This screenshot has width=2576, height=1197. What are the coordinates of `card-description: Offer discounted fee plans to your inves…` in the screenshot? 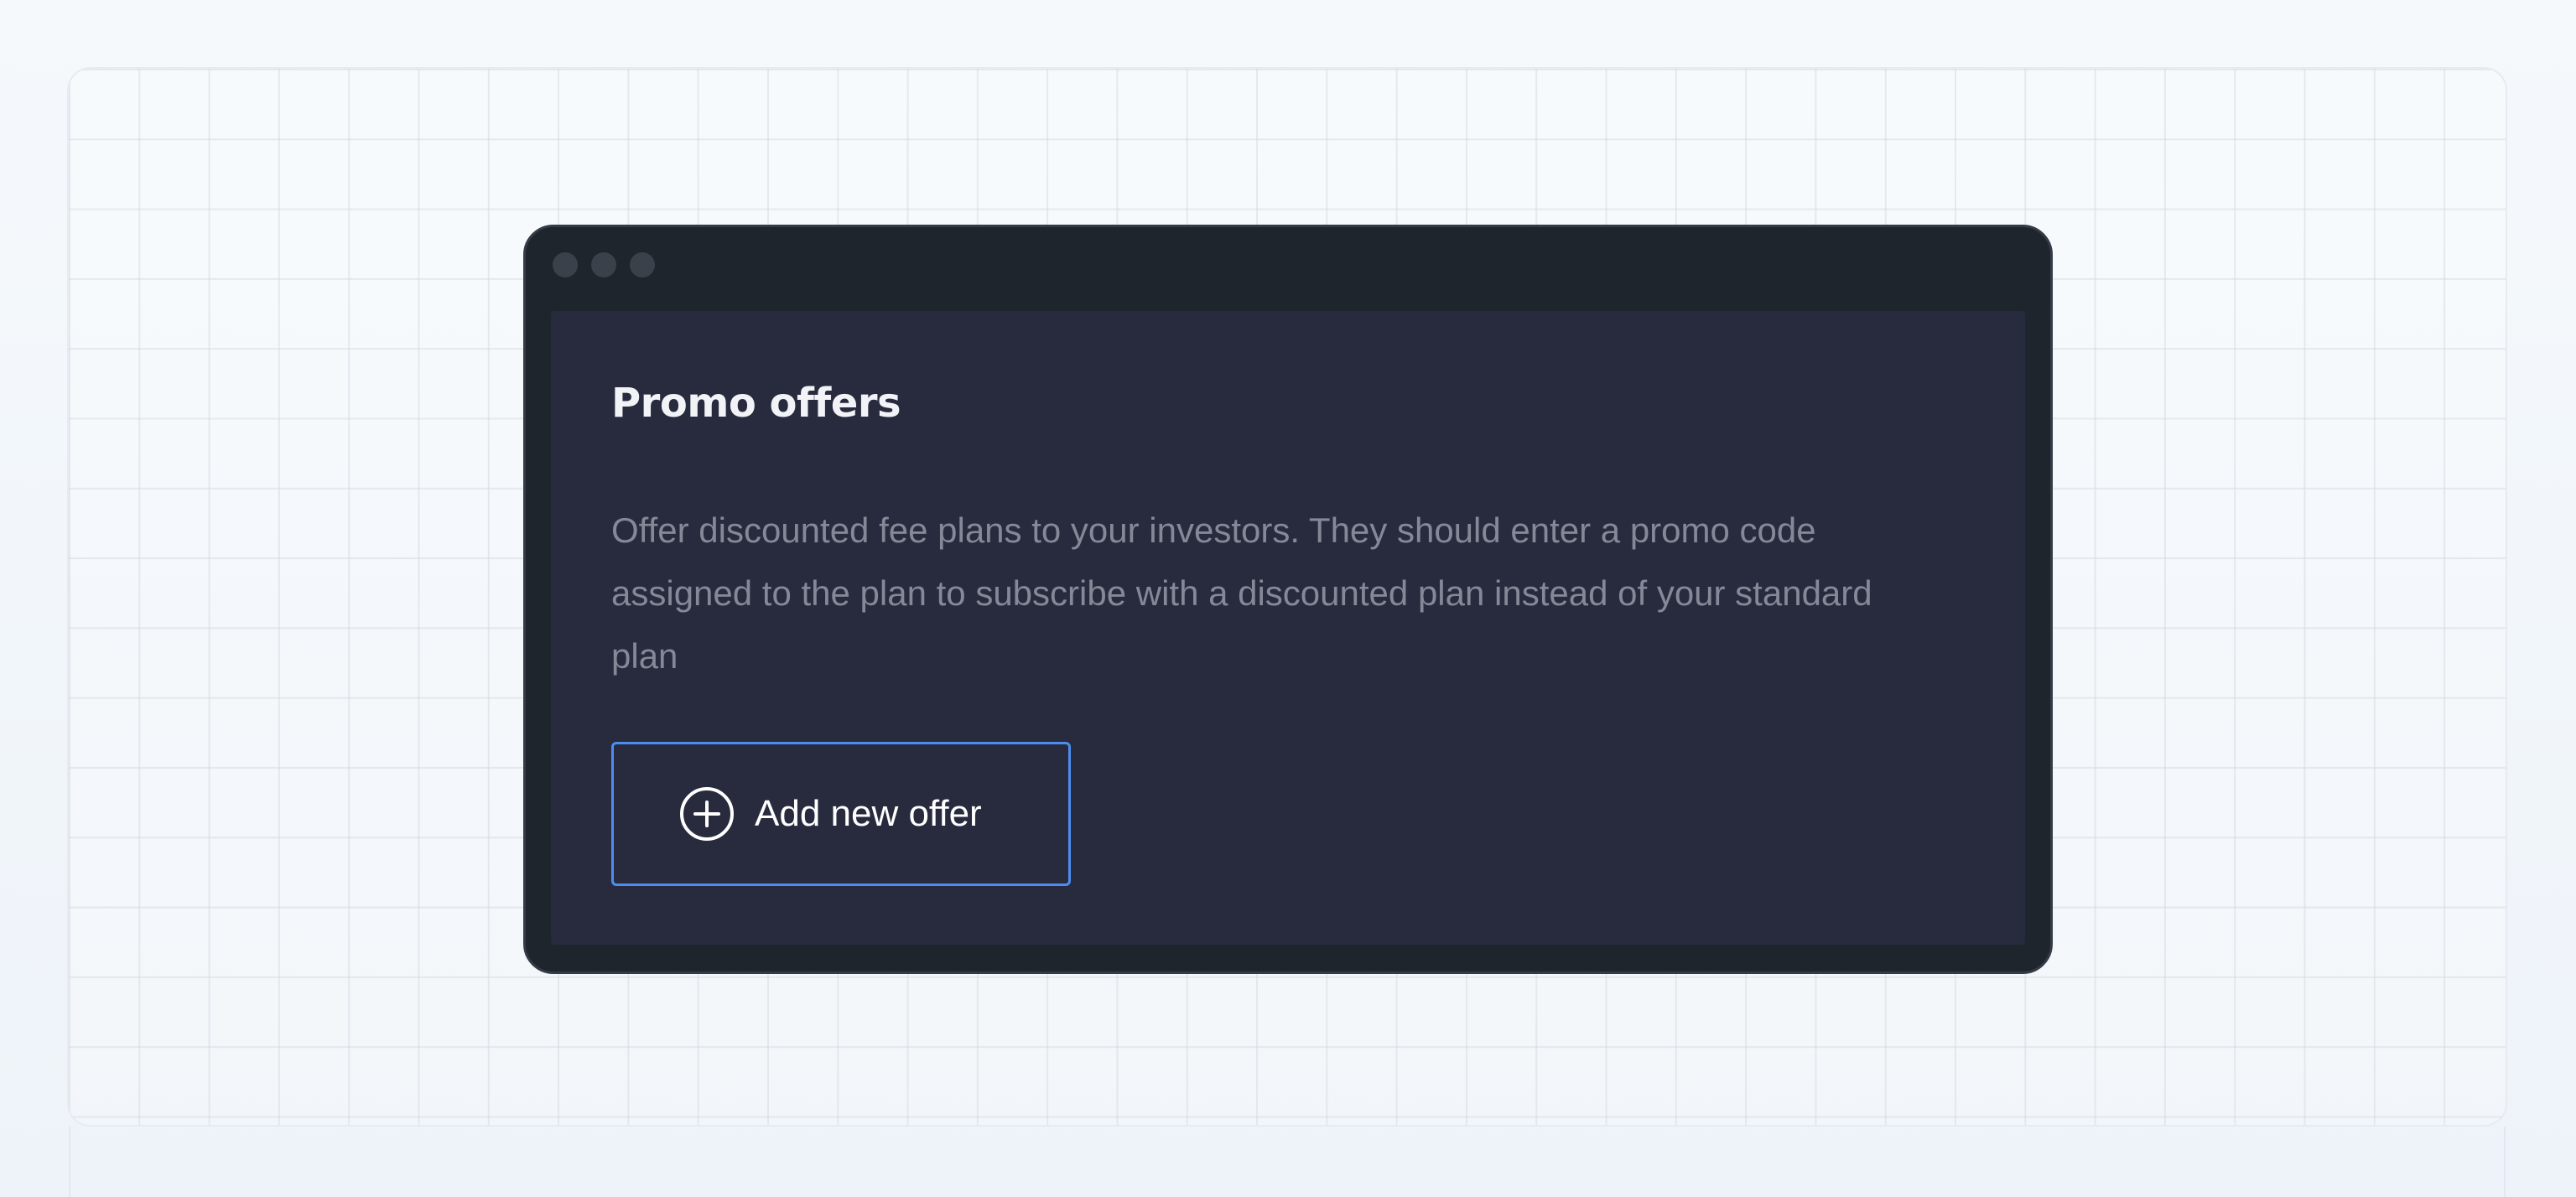 It's located at (1241, 593).